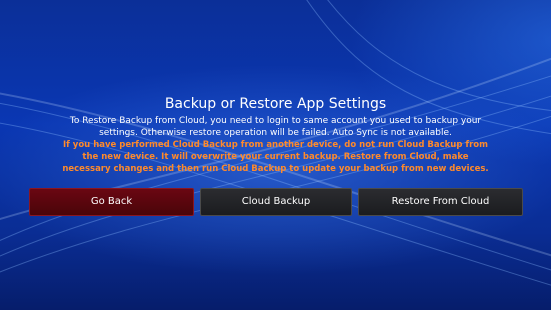 The width and height of the screenshot is (551, 310). I want to click on action-buttons: Go Back Cloud Backup Restore From Cloud, so click(276, 202).